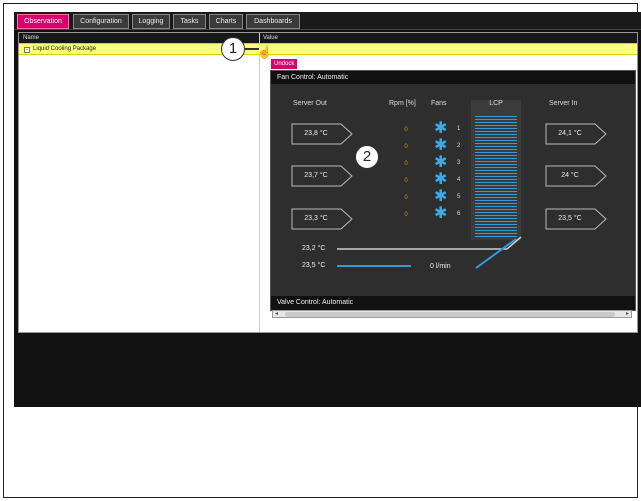 The width and height of the screenshot is (641, 501). I want to click on water-pipes, so click(429, 252).